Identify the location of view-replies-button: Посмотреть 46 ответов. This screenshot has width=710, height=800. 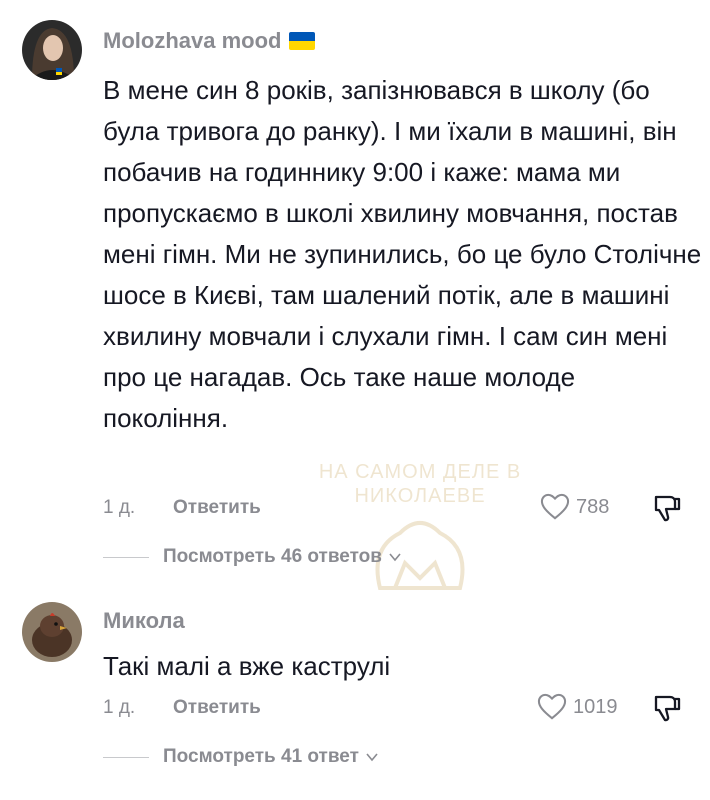
(252, 557).